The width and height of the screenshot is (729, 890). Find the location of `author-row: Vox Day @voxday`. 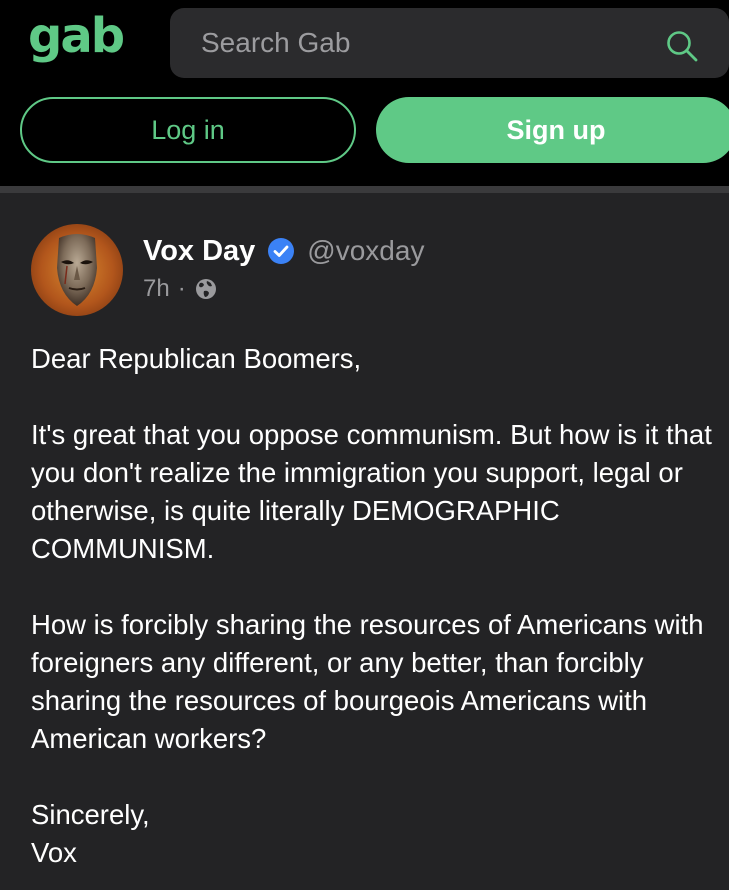

author-row: Vox Day @voxday is located at coordinates (283, 251).